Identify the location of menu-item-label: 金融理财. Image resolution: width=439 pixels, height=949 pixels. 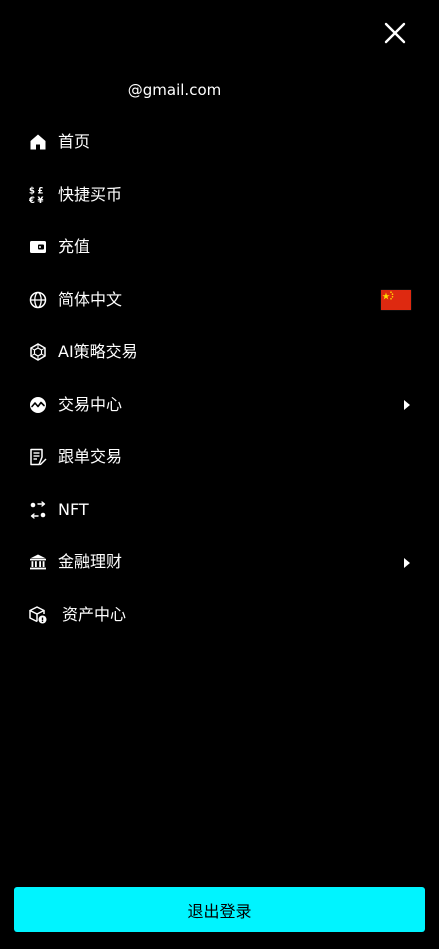
(90, 562).